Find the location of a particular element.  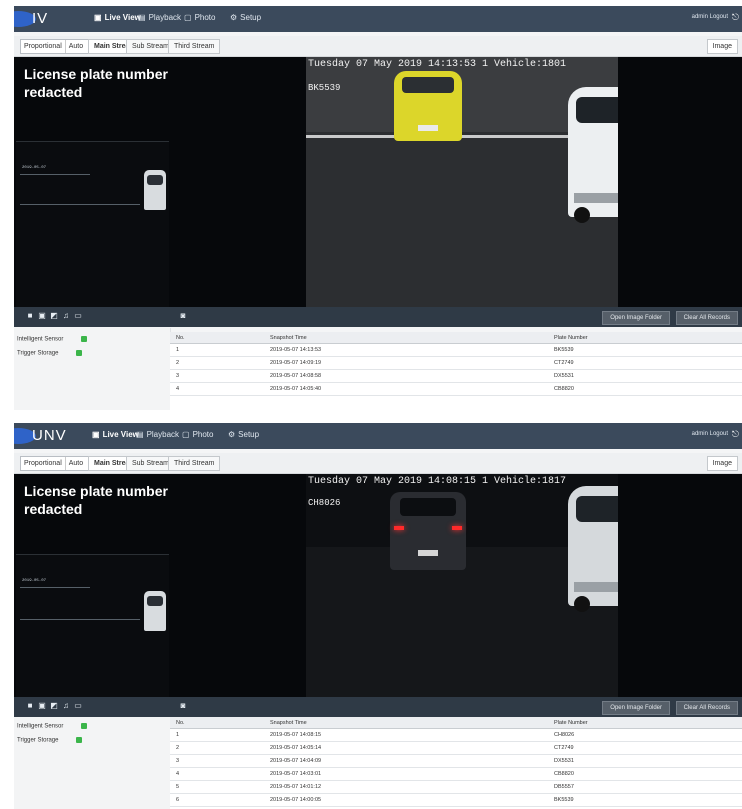

cell-plate: DB5557 is located at coordinates (564, 787).